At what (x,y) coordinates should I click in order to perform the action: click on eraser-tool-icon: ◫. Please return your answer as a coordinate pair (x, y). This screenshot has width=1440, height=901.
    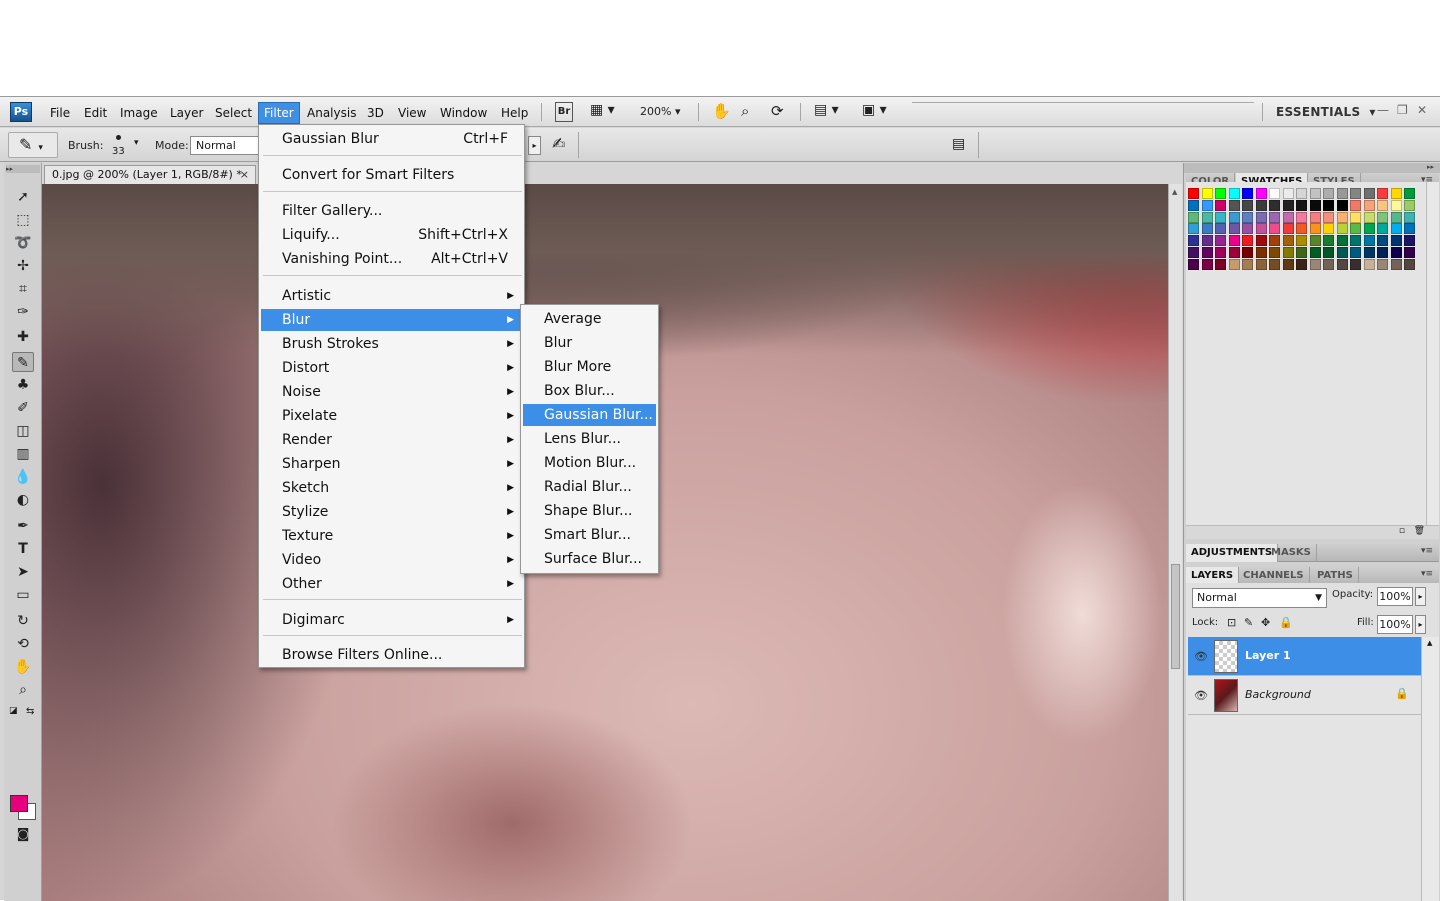
    Looking at the image, I should click on (23, 431).